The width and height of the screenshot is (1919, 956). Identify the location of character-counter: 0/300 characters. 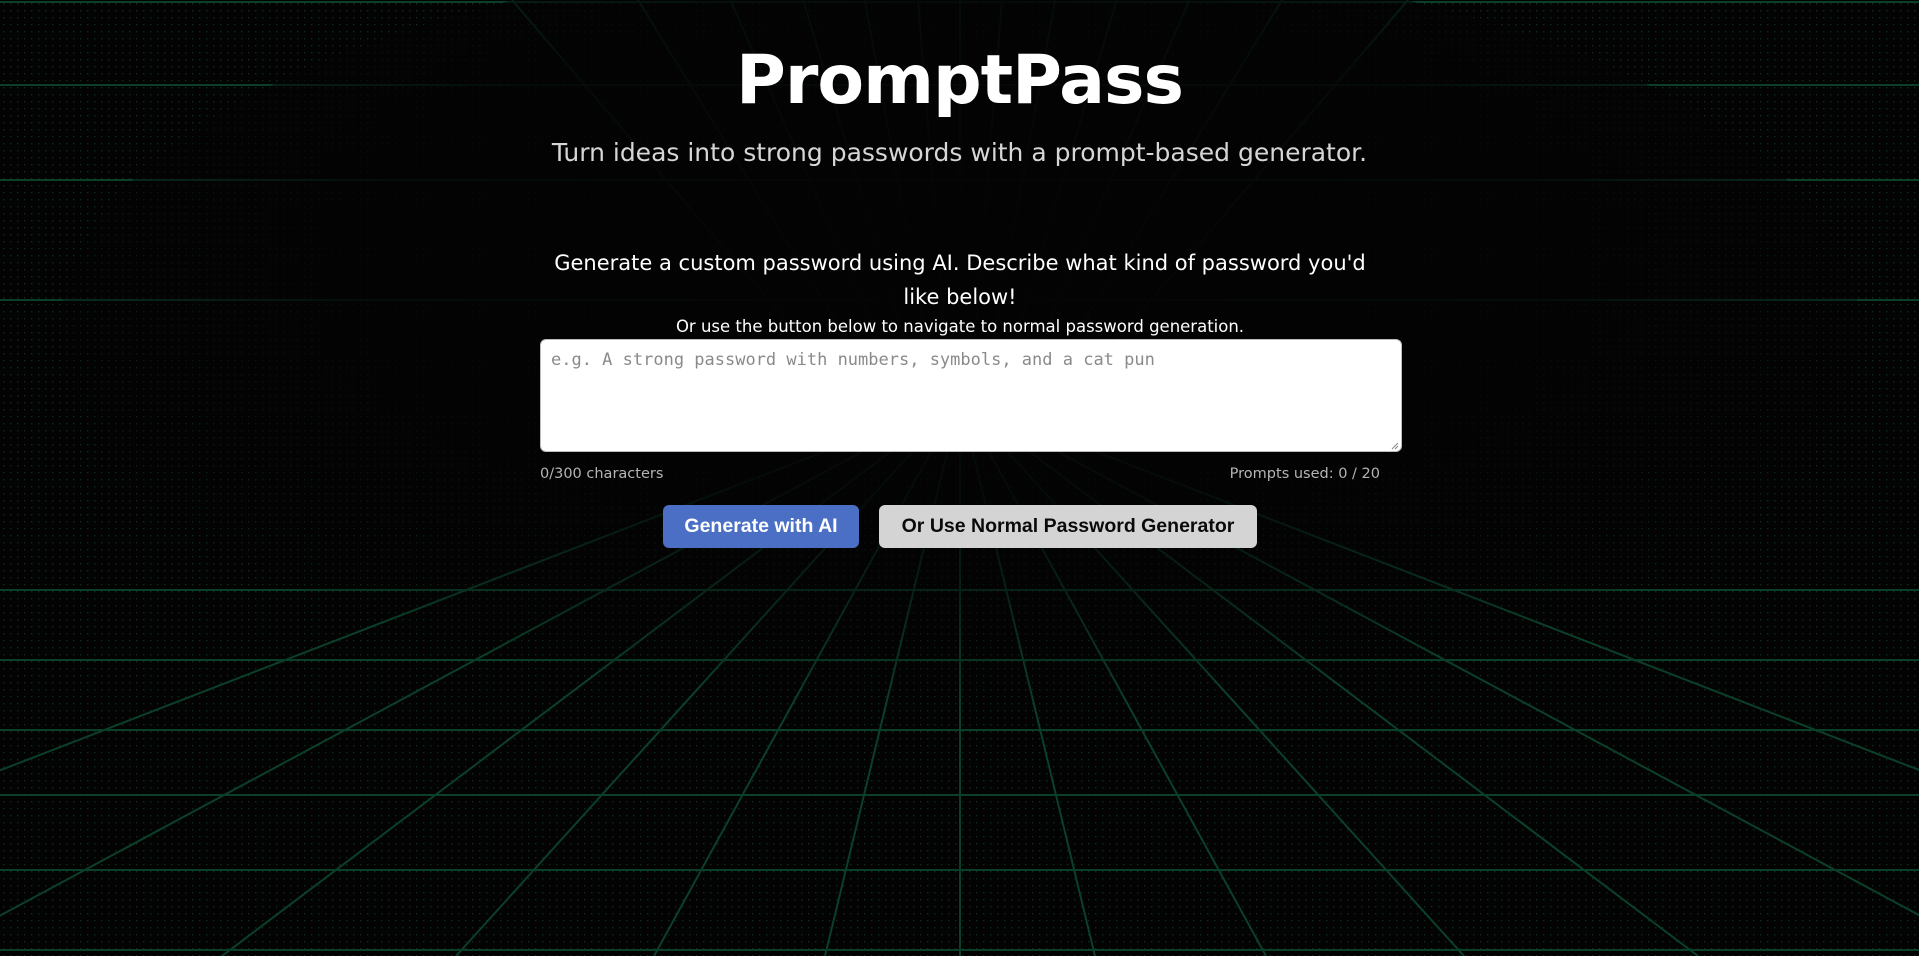
(602, 474).